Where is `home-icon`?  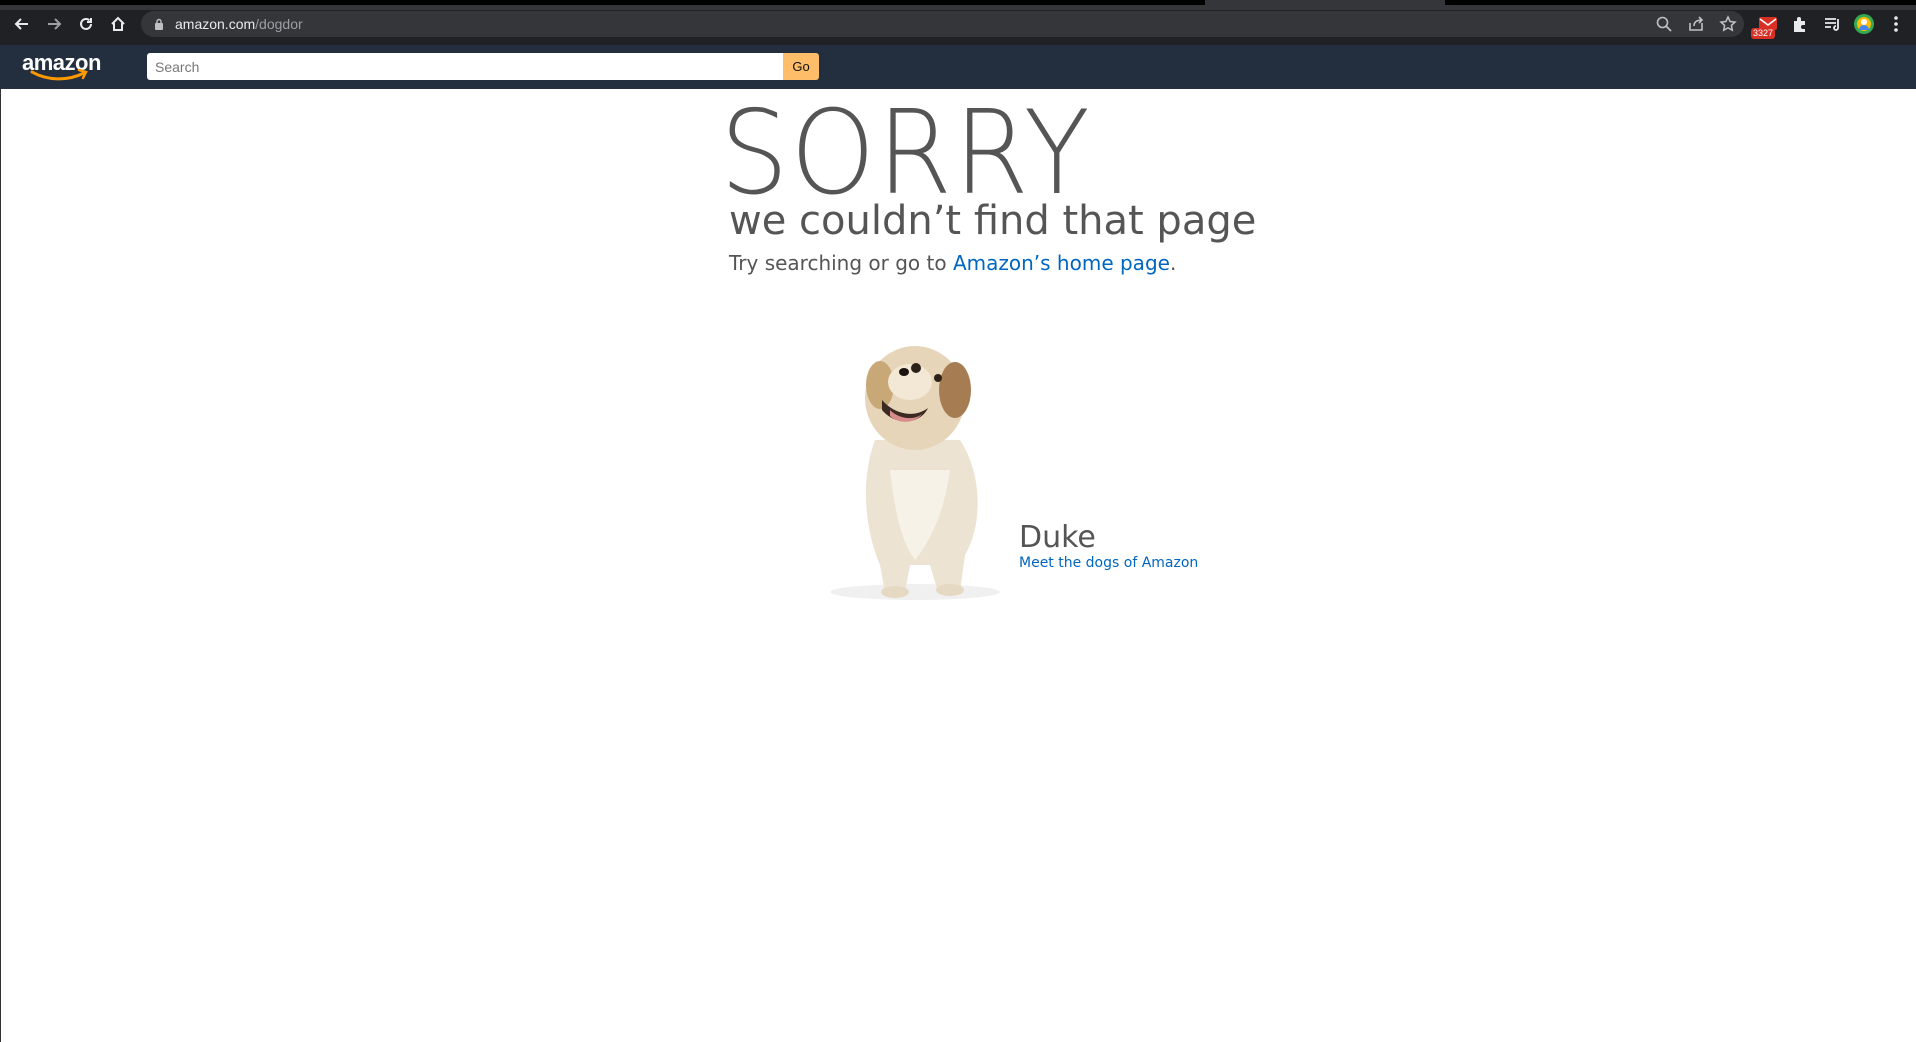 home-icon is located at coordinates (118, 24).